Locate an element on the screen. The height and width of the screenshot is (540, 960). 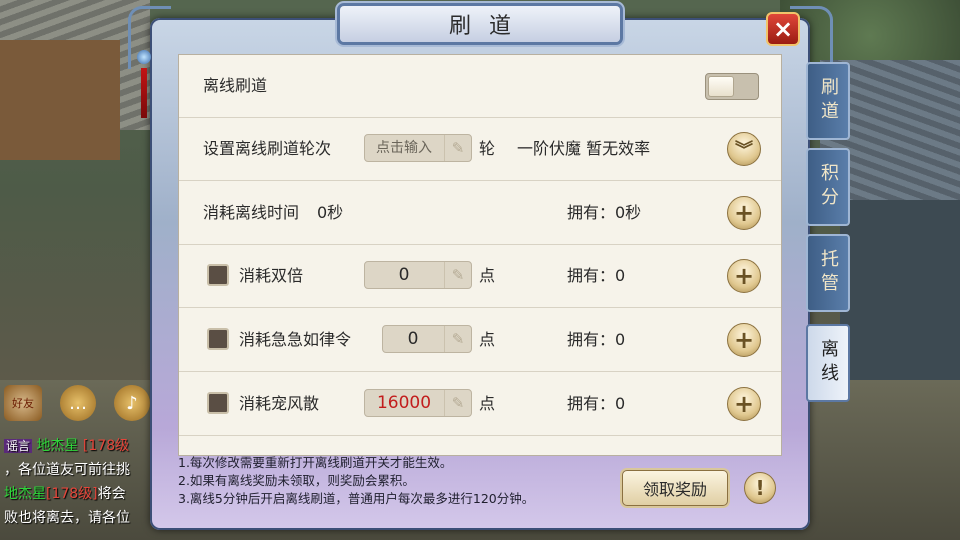
info-icon: ! is located at coordinates (760, 488).